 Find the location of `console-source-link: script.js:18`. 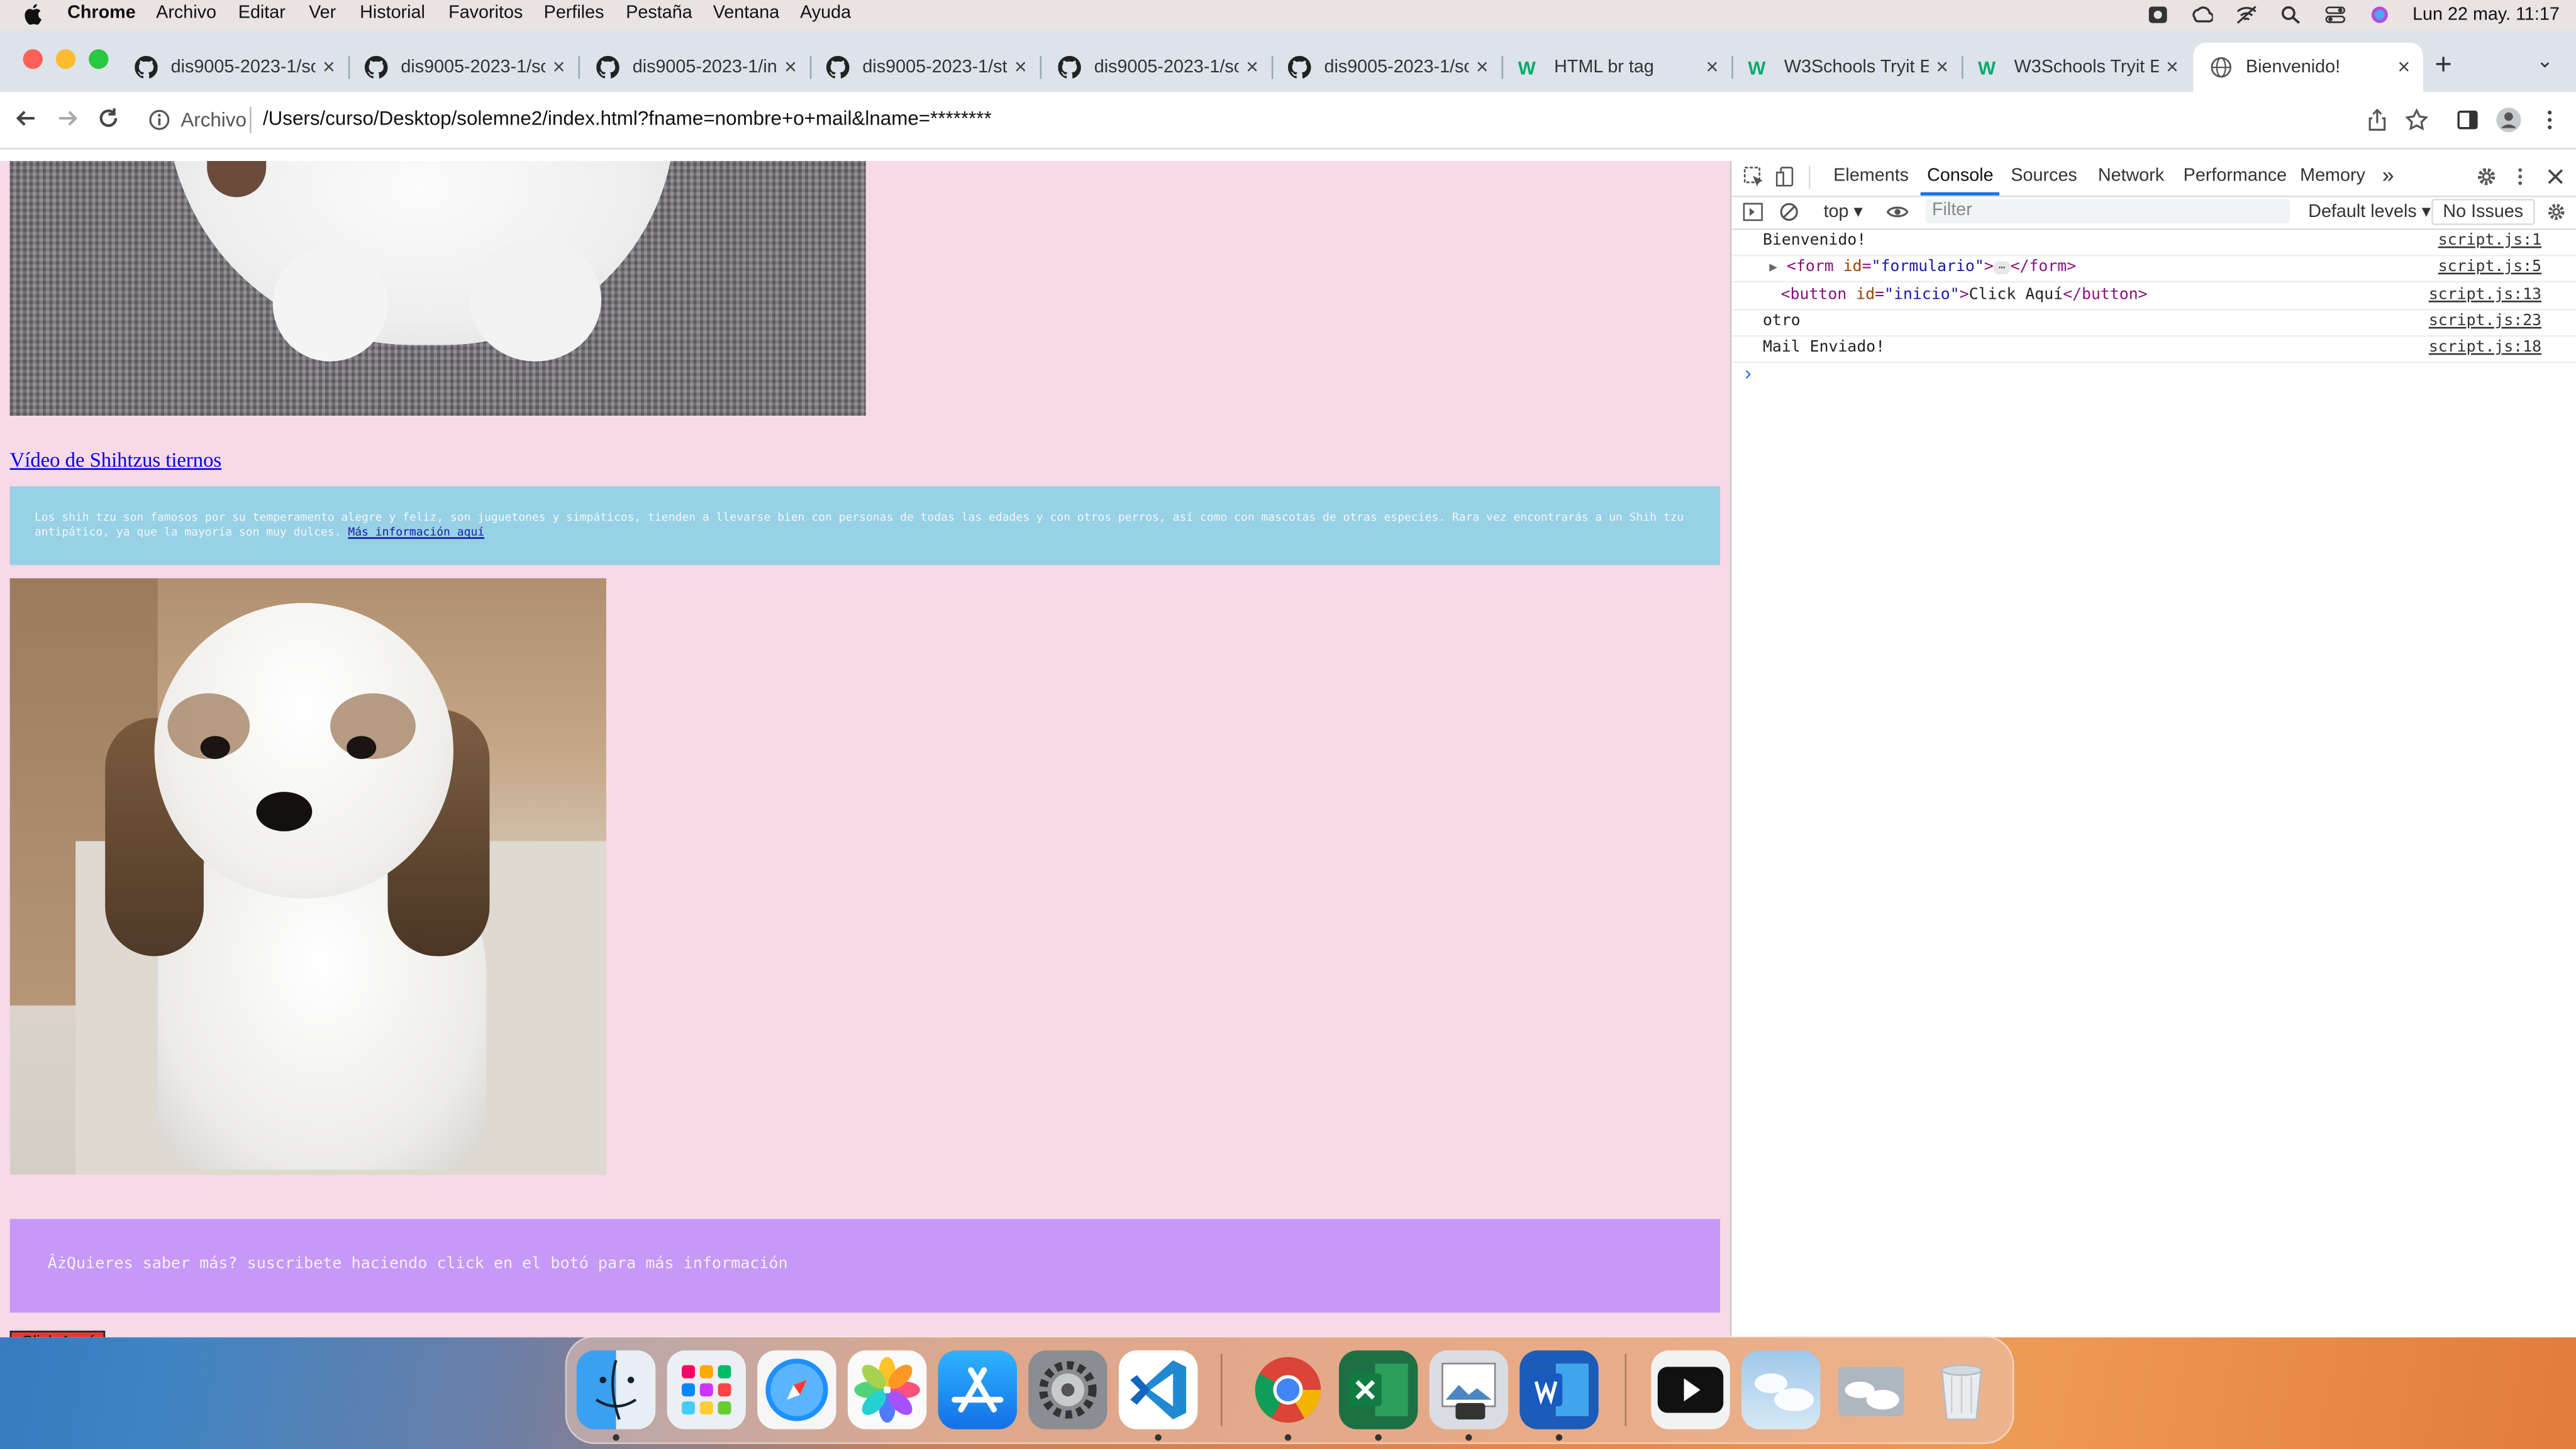

console-source-link: script.js:18 is located at coordinates (2485, 347).